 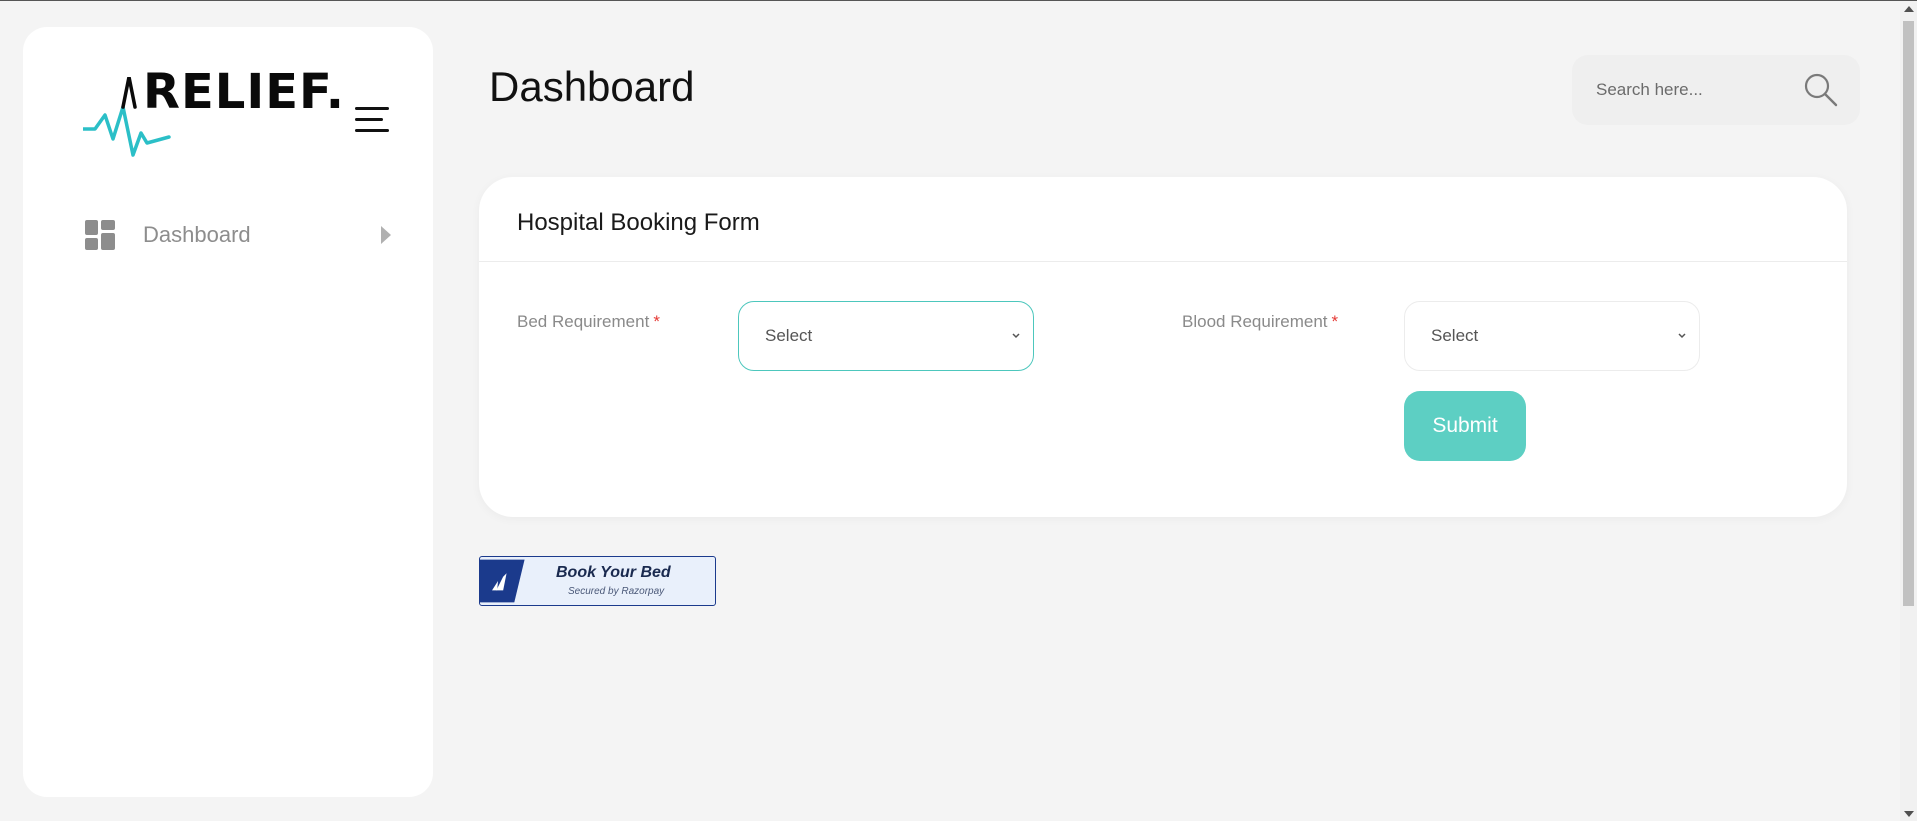 I want to click on dashboard-grid-icon, so click(x=100, y=235).